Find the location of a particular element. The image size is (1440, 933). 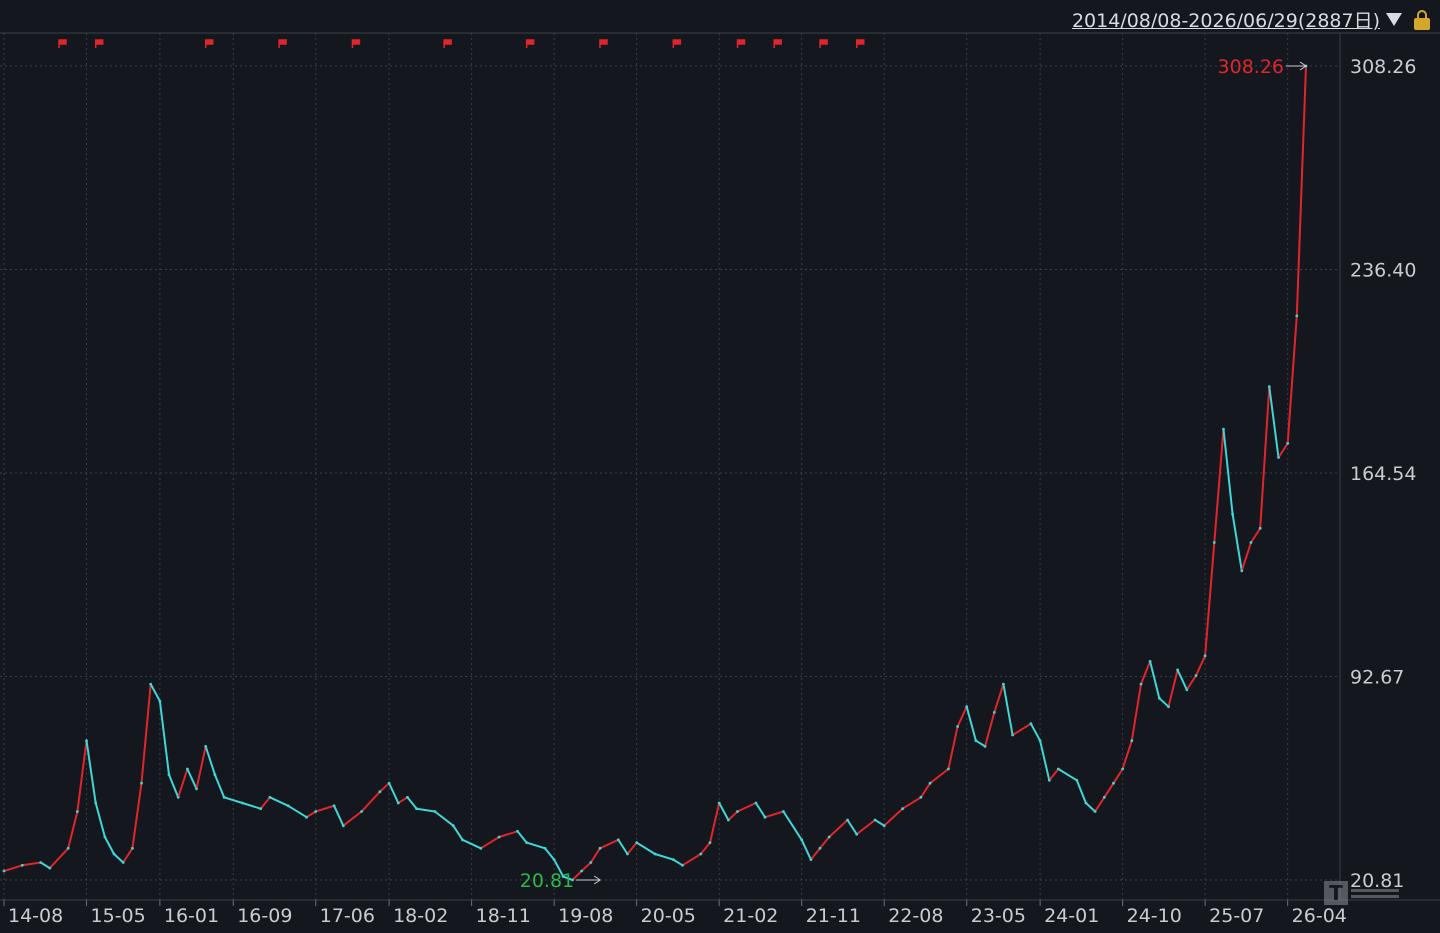

x-tick-label: 21-11 is located at coordinates (833, 916).